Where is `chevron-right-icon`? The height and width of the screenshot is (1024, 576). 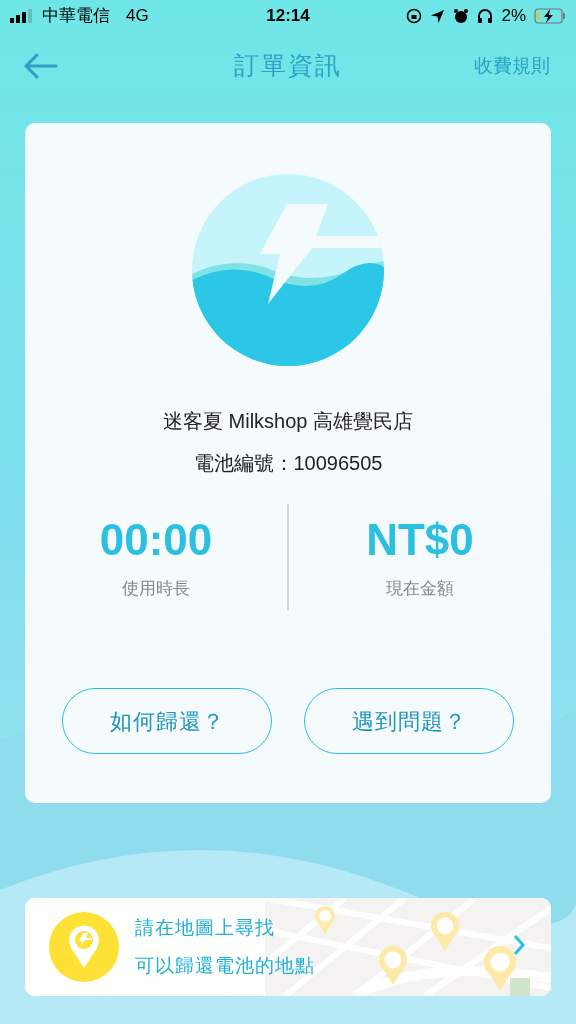
chevron-right-icon is located at coordinates (519, 945).